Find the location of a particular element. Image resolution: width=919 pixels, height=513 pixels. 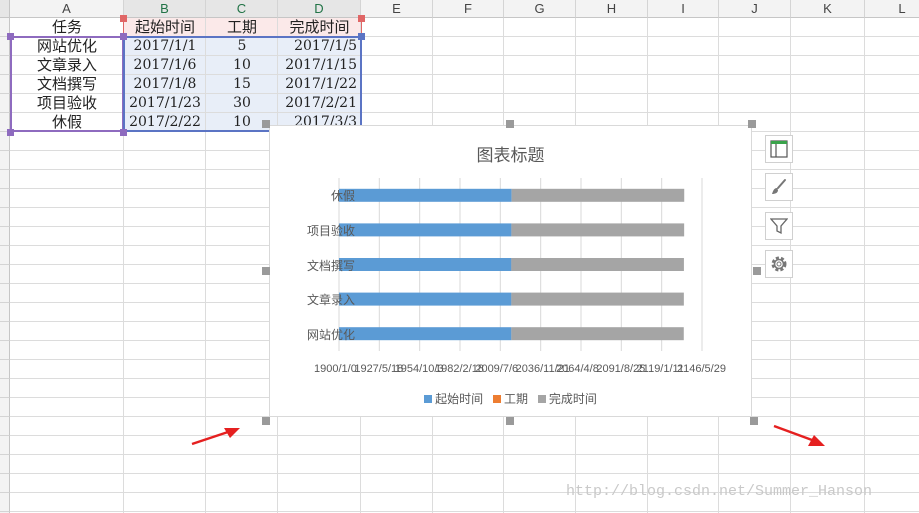

brush-icon is located at coordinates (779, 186).